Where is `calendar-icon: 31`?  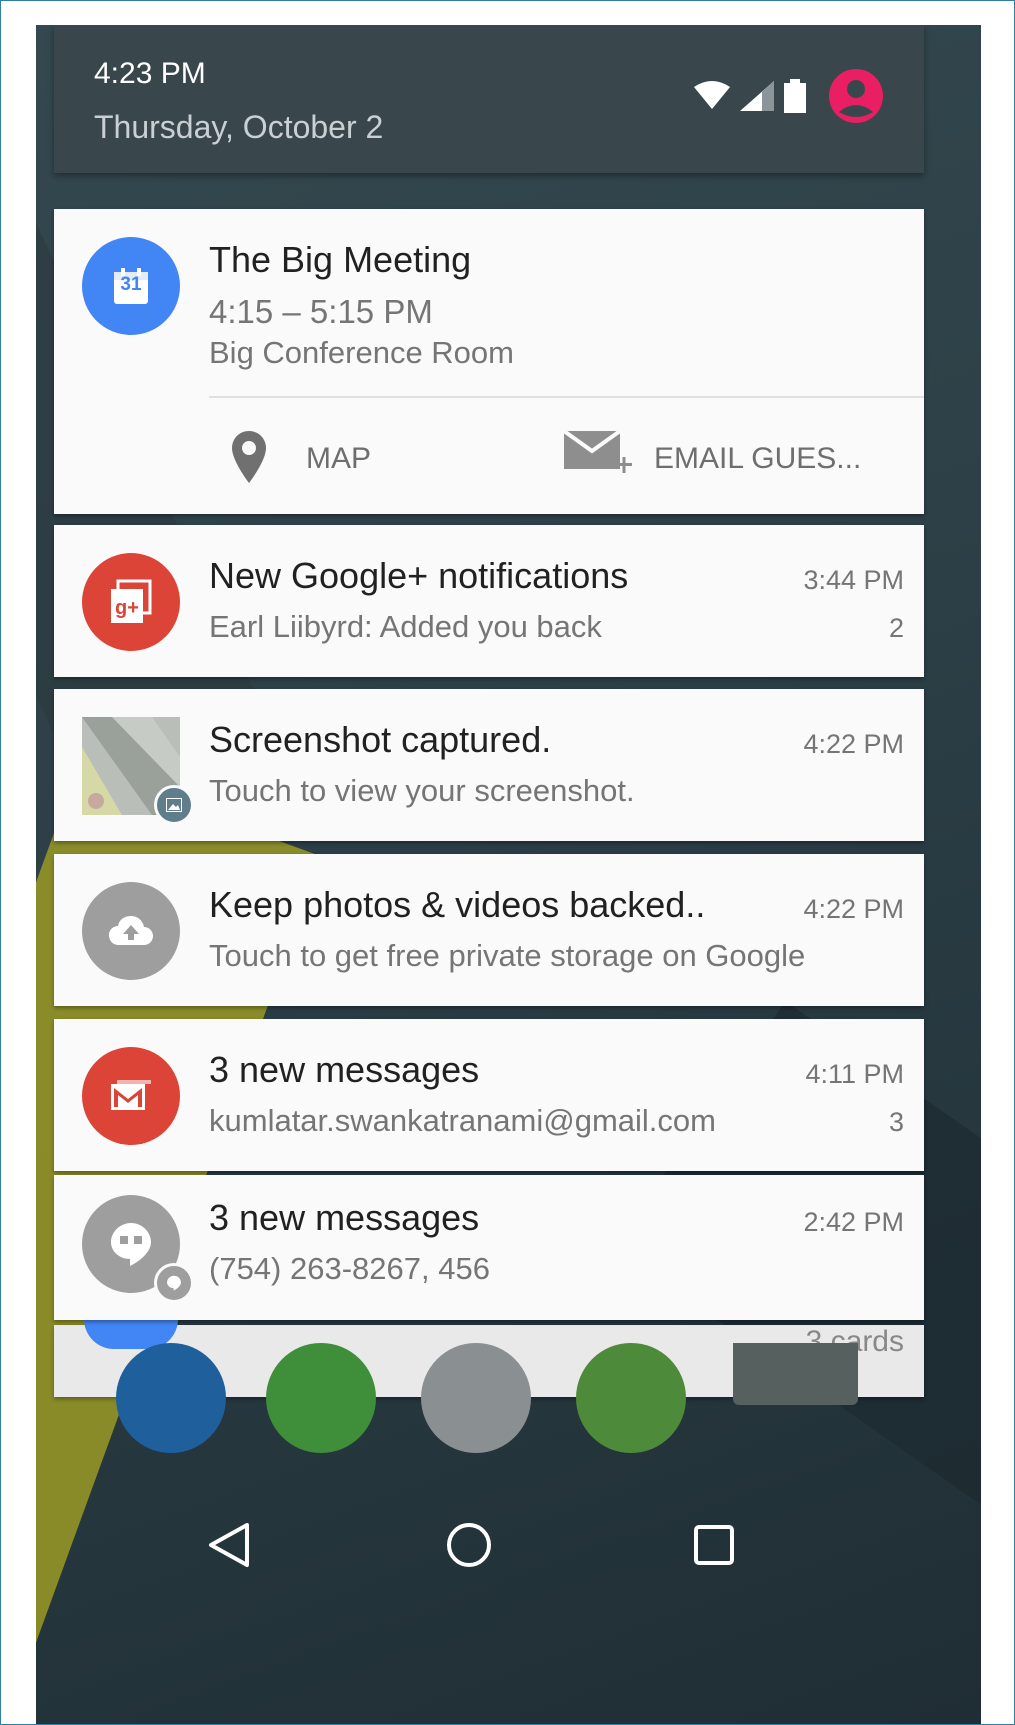
calendar-icon: 31 is located at coordinates (131, 286).